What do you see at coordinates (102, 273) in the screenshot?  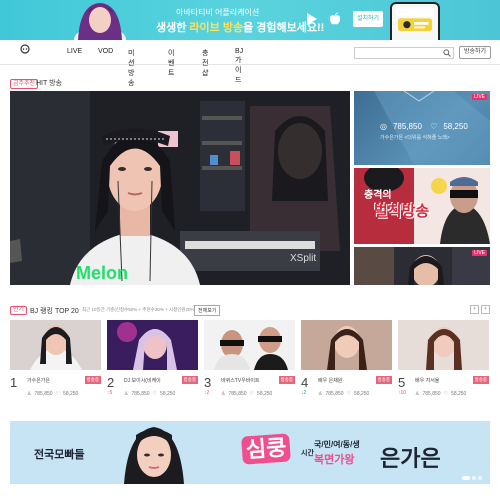 I see `melon-watermark: Melon` at bounding box center [102, 273].